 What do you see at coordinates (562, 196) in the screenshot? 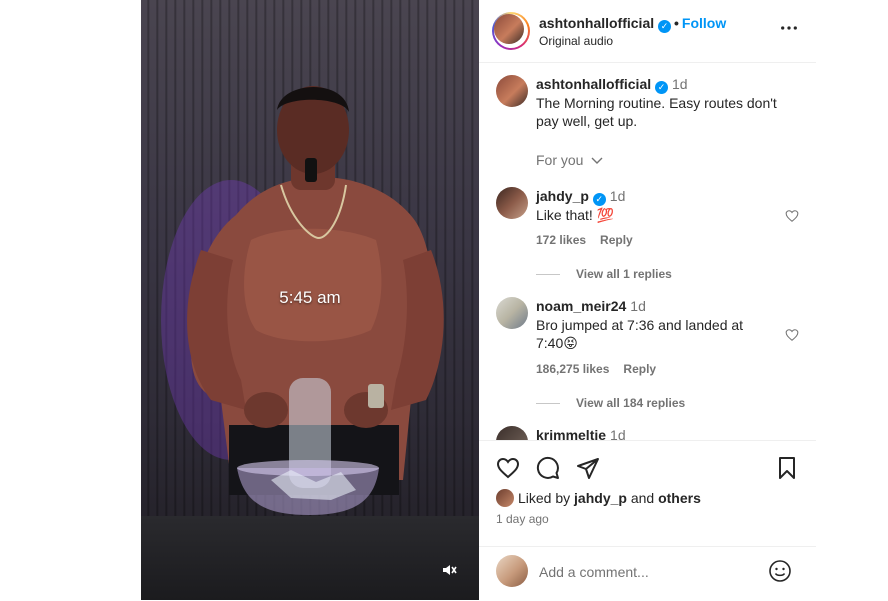
I see `comment-username: jahdy_p` at bounding box center [562, 196].